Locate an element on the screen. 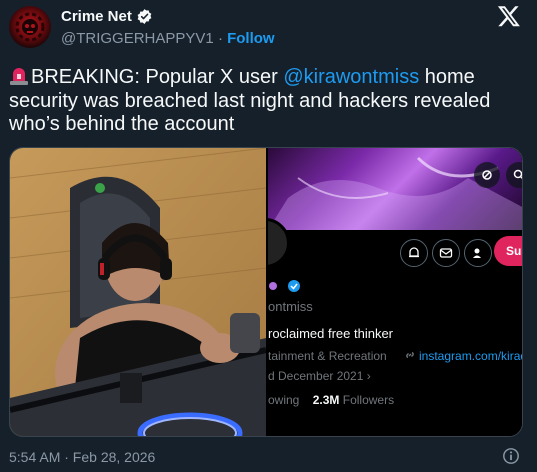  info-icon is located at coordinates (511, 456).